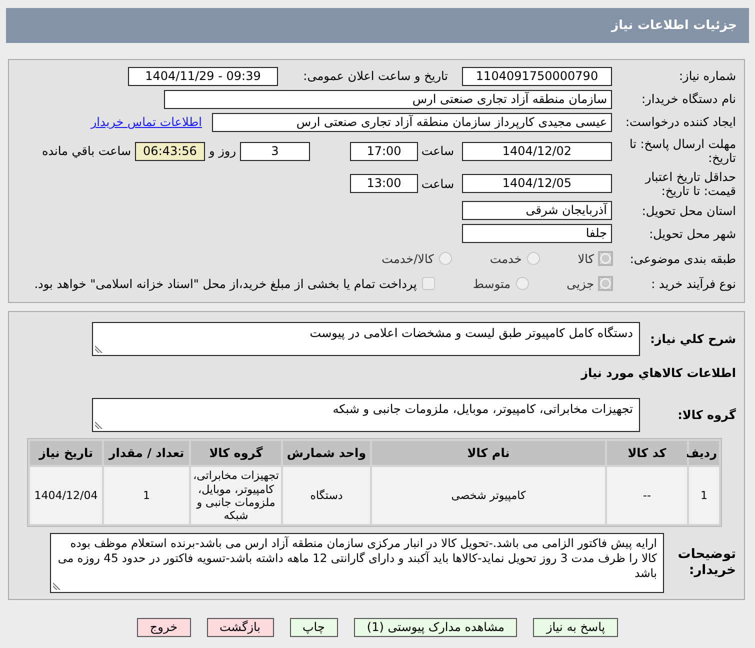 The width and height of the screenshot is (755, 648). I want to click on column-header: تاریخ نیاز, so click(66, 453).